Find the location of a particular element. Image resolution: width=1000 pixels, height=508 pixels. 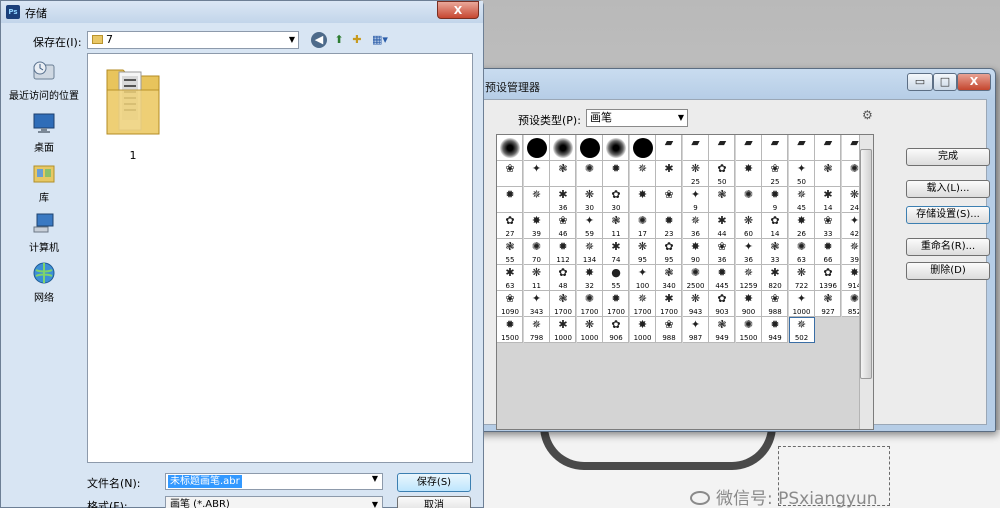

brush-preset: ✺ 1500 is located at coordinates (748, 330).